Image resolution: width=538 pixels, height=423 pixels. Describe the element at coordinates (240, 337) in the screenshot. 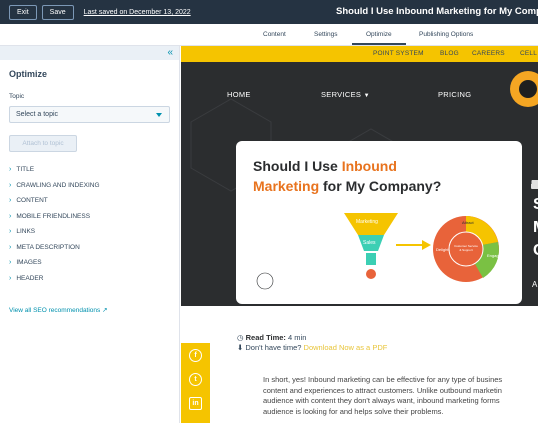

I see `clock-icon: ◷` at that location.